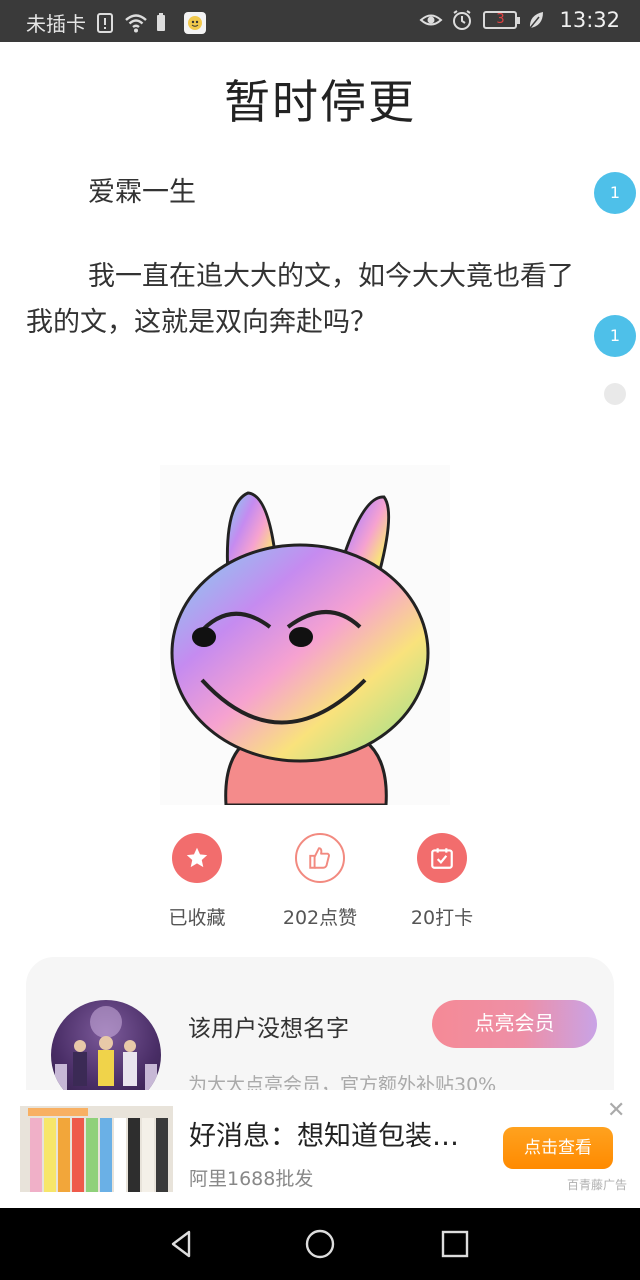 The image size is (640, 1280). I want to click on recents-icon, so click(455, 1244).